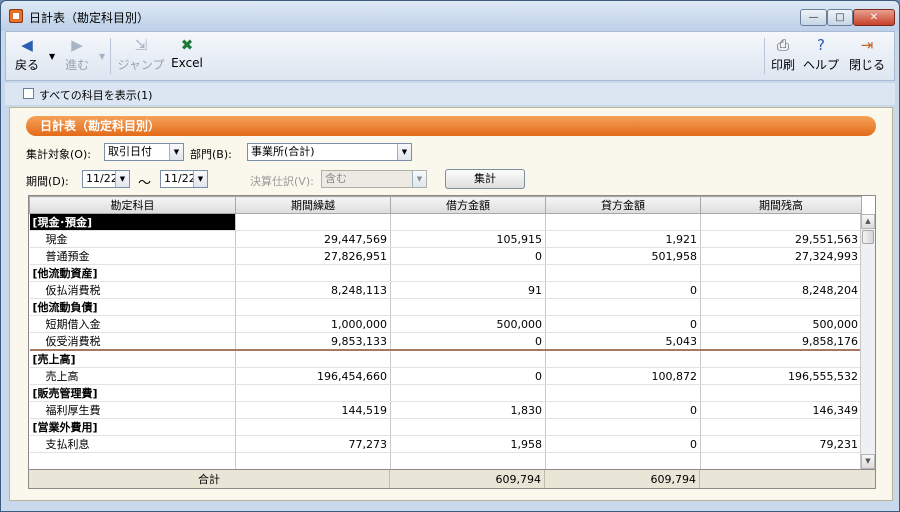 This screenshot has height=512, width=900. What do you see at coordinates (313, 256) in the screenshot?
I see `carry-cell: 27,826,951` at bounding box center [313, 256].